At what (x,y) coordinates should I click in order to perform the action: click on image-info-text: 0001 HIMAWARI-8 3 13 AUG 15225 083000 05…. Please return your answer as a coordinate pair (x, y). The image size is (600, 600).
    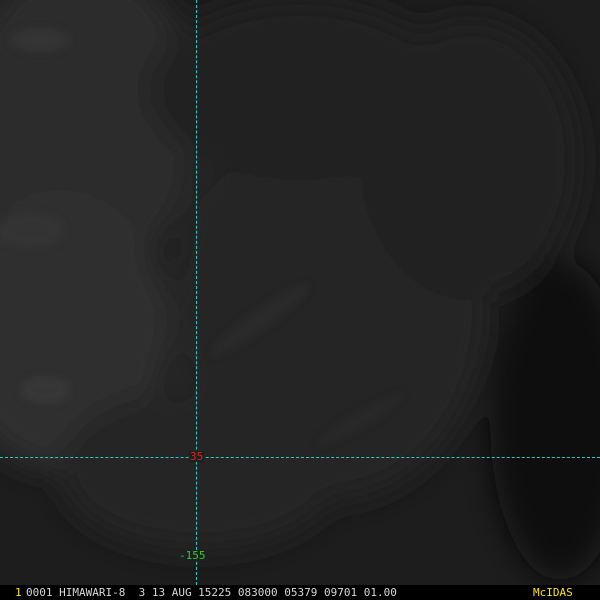
    Looking at the image, I should click on (211, 592).